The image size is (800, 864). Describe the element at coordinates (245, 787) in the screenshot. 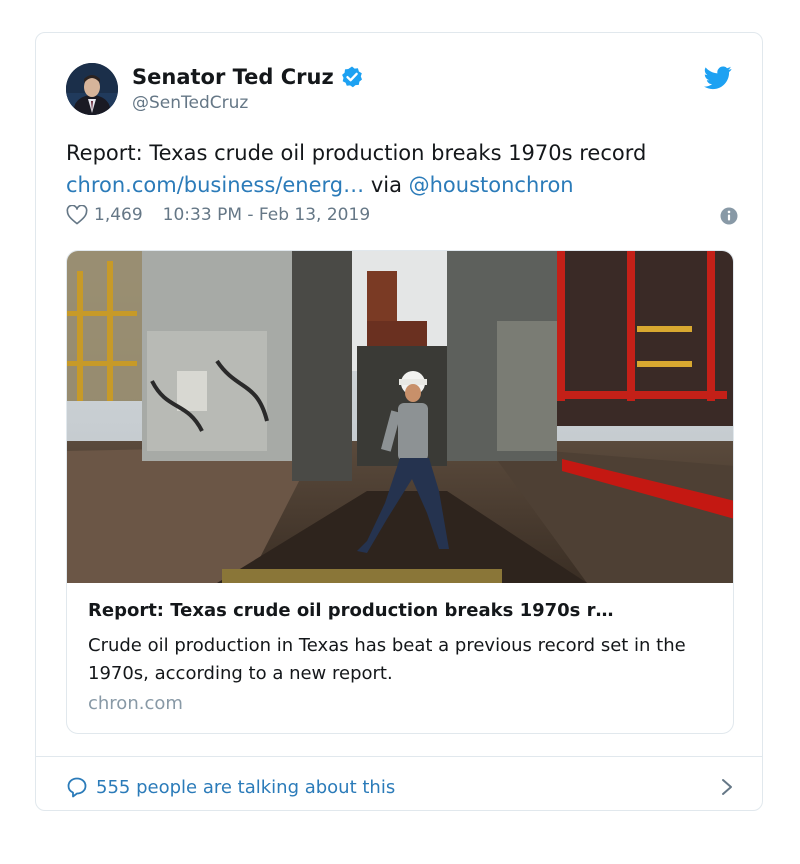

I see `conversation-text: 555 people are talking about this` at that location.